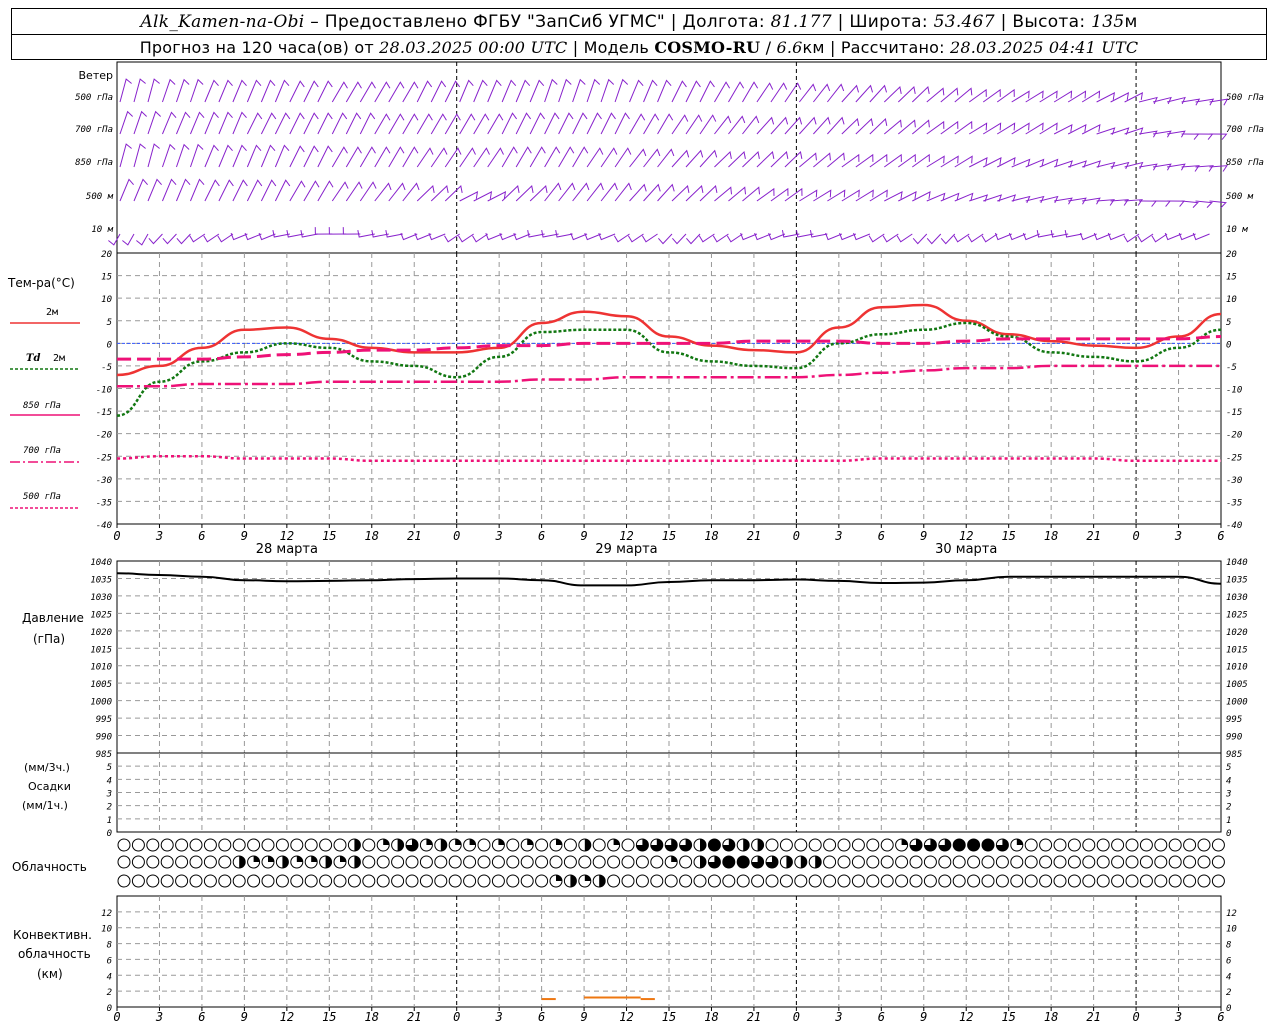 The image size is (1280, 1024). What do you see at coordinates (33, 358) in the screenshot?
I see `legend-td-symbol: Td` at bounding box center [33, 358].